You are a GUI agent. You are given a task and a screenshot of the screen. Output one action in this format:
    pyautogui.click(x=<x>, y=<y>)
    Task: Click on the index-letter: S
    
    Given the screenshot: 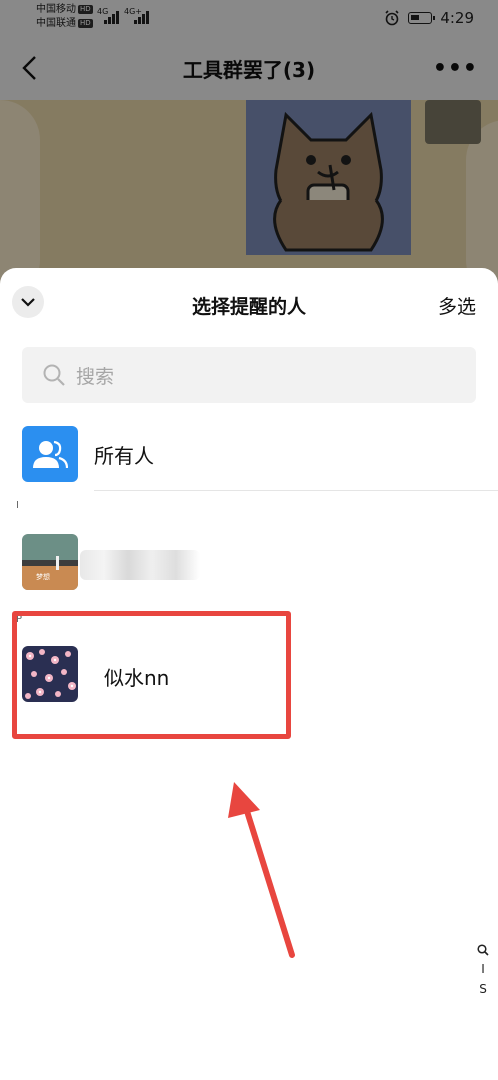 What is the action you would take?
    pyautogui.click(x=483, y=989)
    